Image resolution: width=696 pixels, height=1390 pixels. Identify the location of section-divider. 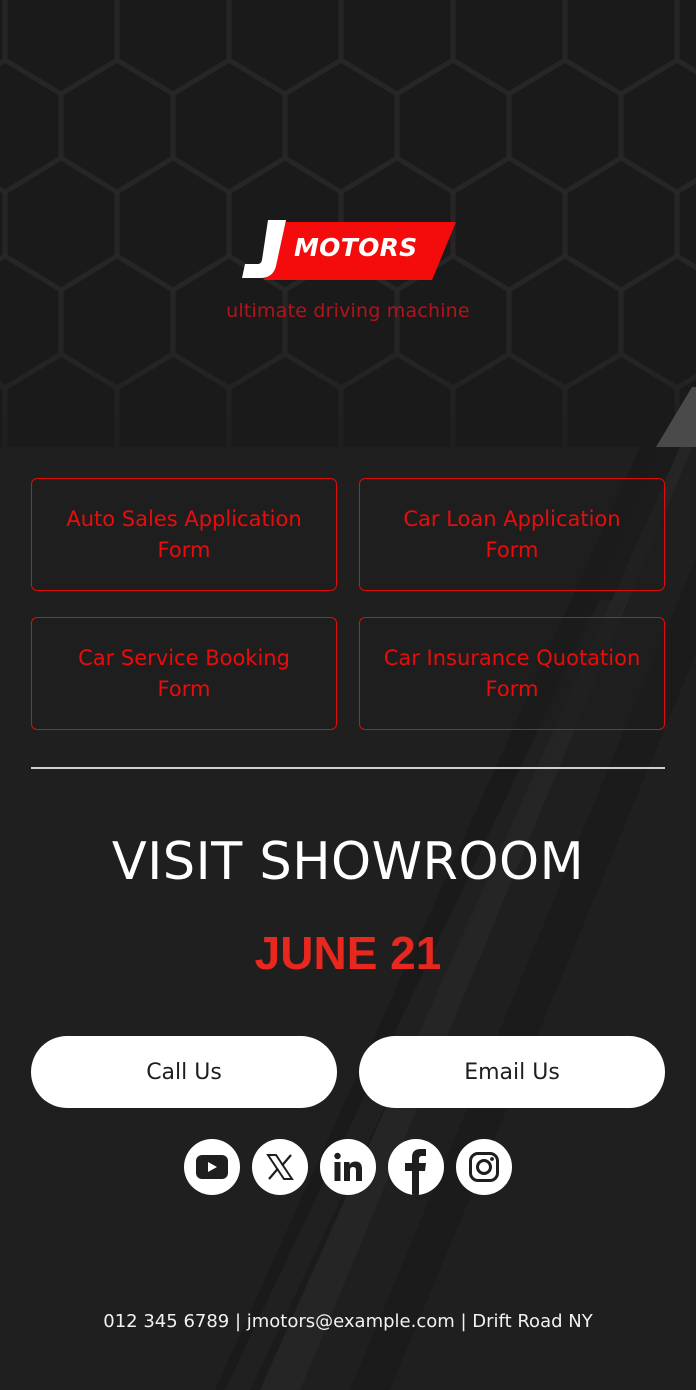
(348, 768).